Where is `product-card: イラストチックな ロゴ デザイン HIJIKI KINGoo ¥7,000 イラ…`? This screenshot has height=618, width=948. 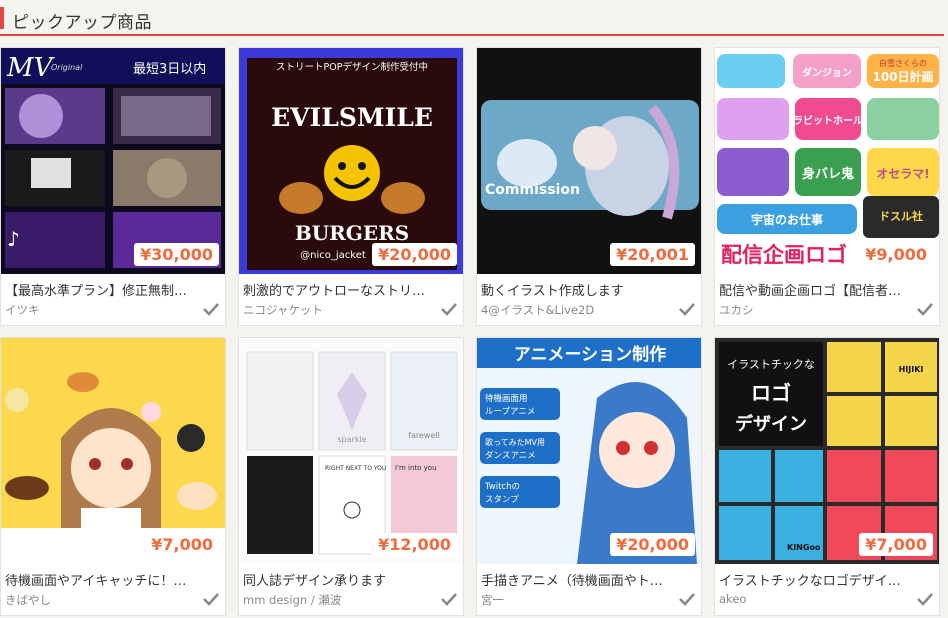
product-card: イラストチックな ロゴ デザイン HIJIKI KINGoo ¥7,000 イラ… is located at coordinates (827, 476).